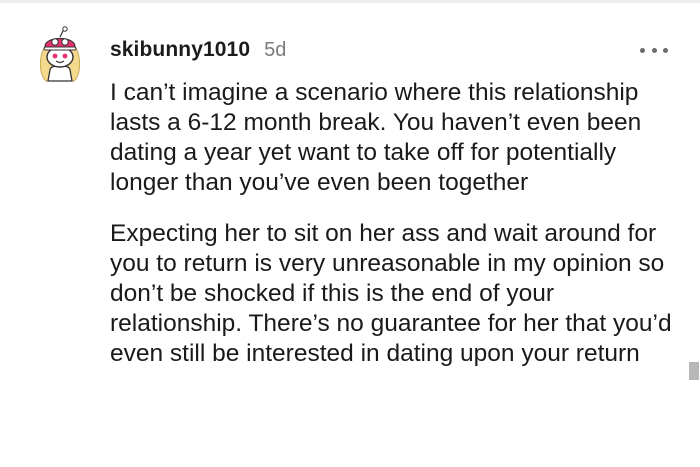 The image size is (700, 467). I want to click on more-options-button, so click(654, 50).